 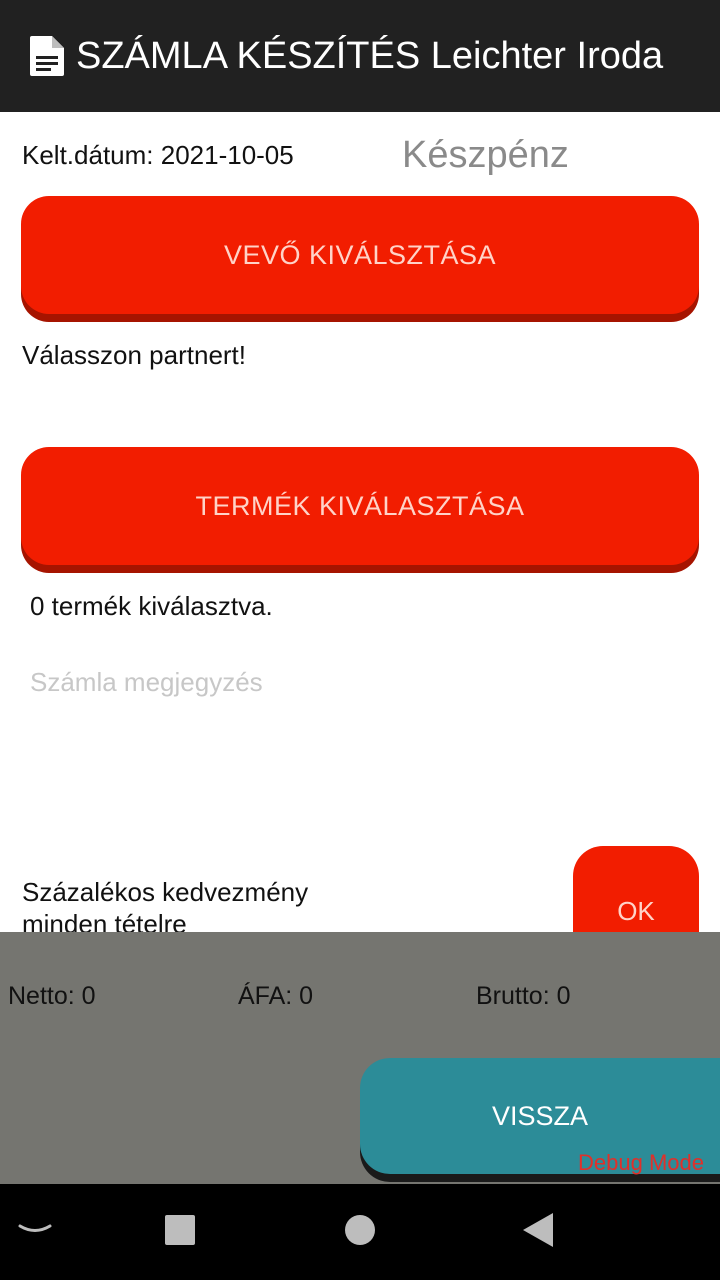 What do you see at coordinates (370, 55) in the screenshot?
I see `app-title: SZÁMLA KÉSZÍTÉS Leichter Iroda` at bounding box center [370, 55].